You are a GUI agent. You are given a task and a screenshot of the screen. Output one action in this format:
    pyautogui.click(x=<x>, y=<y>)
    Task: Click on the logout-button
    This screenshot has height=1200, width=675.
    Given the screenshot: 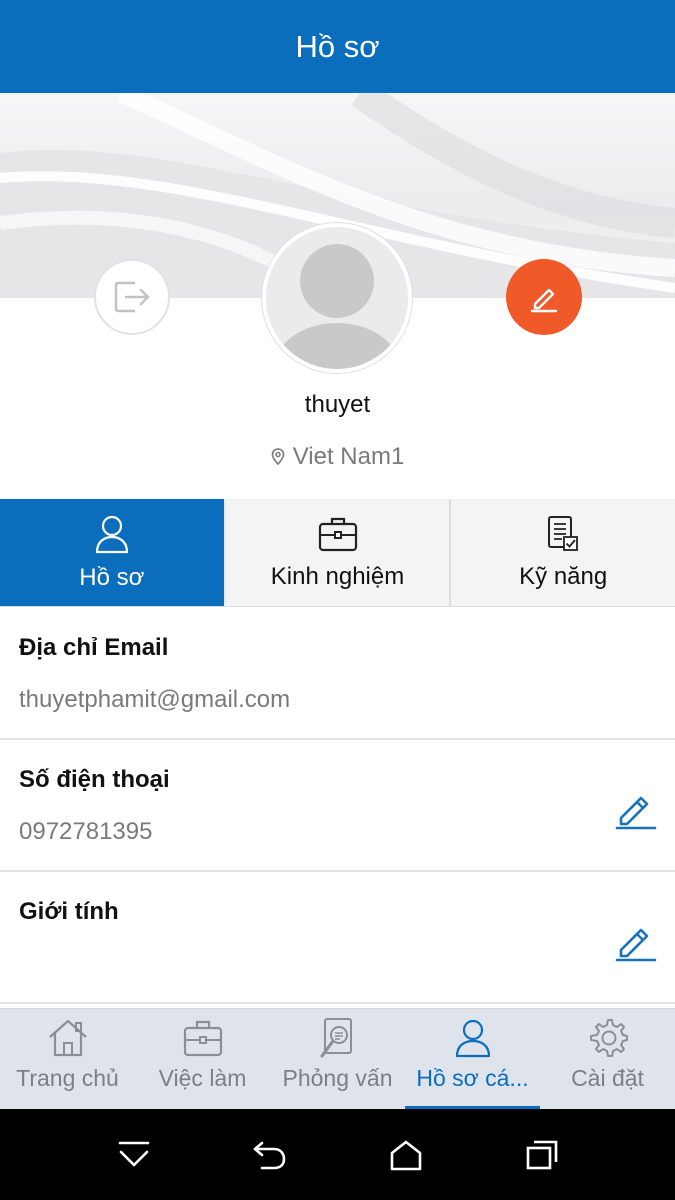 What is the action you would take?
    pyautogui.click(x=132, y=297)
    